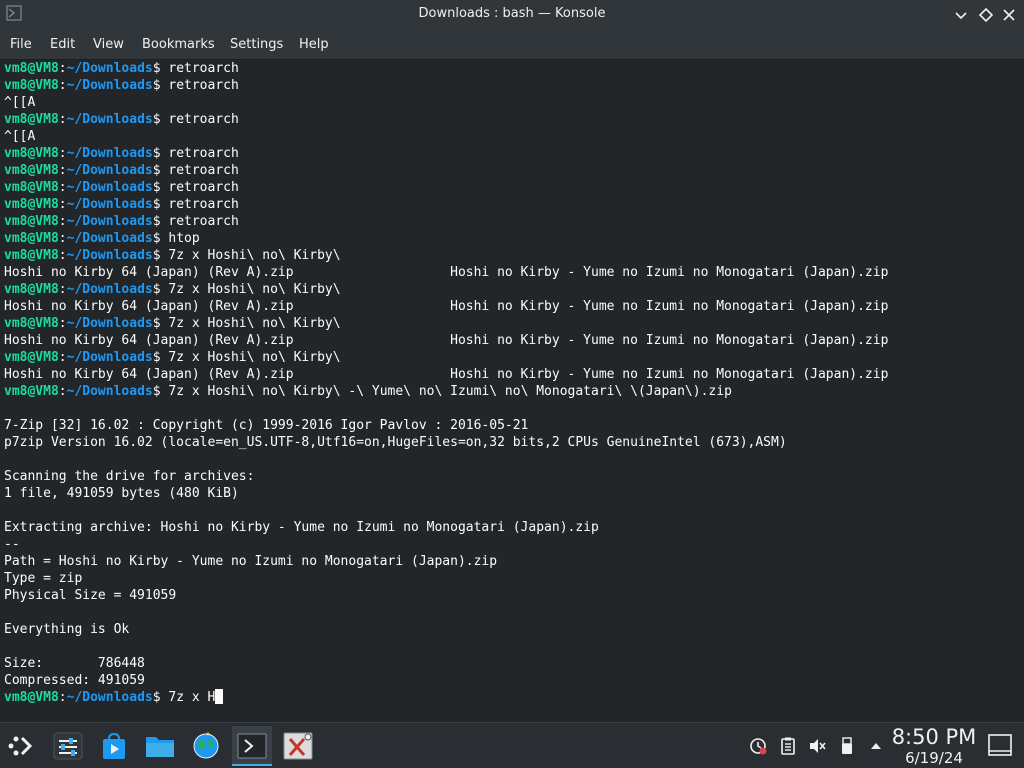 This screenshot has height=768, width=1024. I want to click on minimize-icon, so click(961, 15).